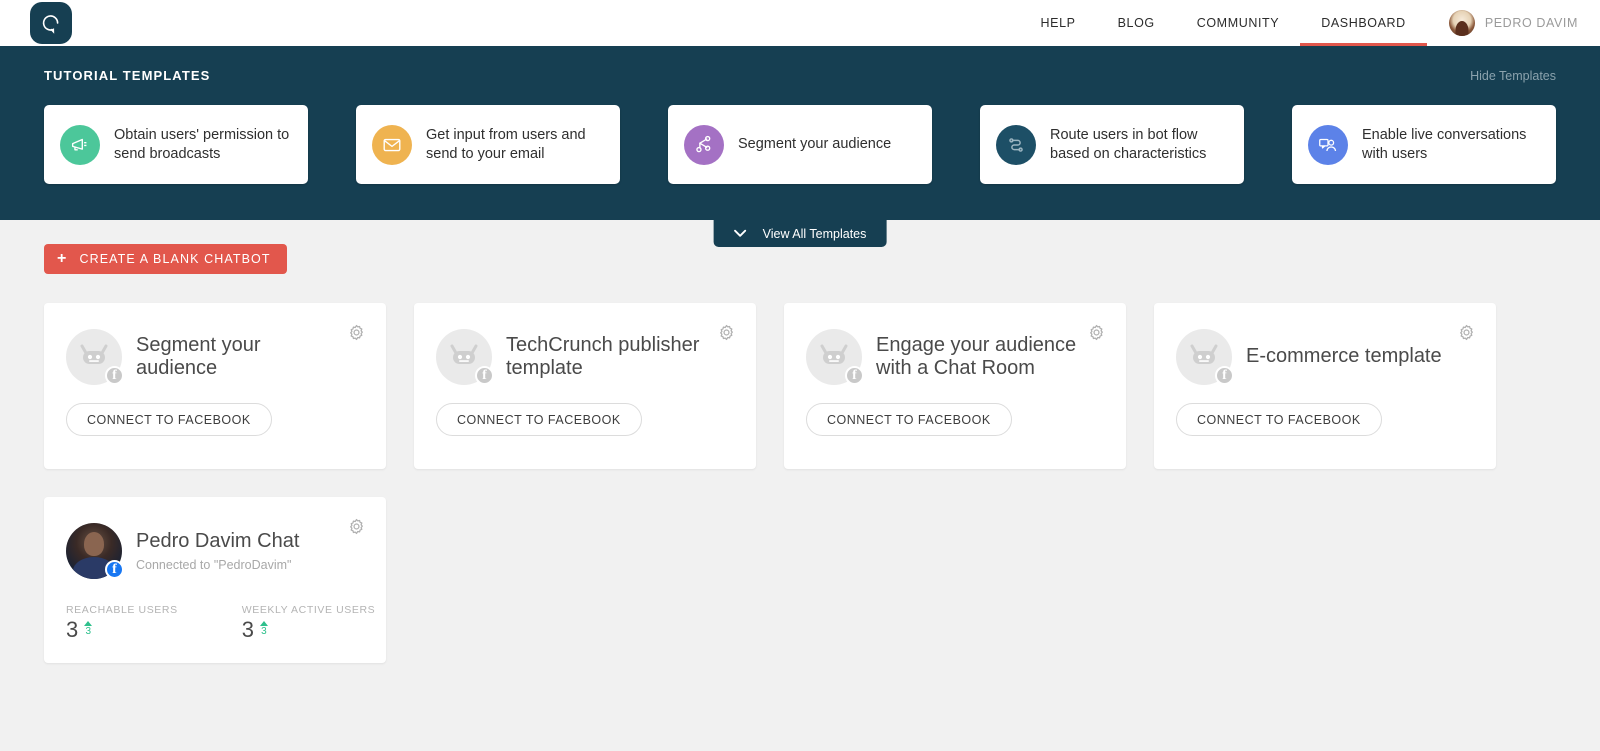  Describe the element at coordinates (1344, 356) in the screenshot. I see `bot-card-title: E-commerce template` at that location.